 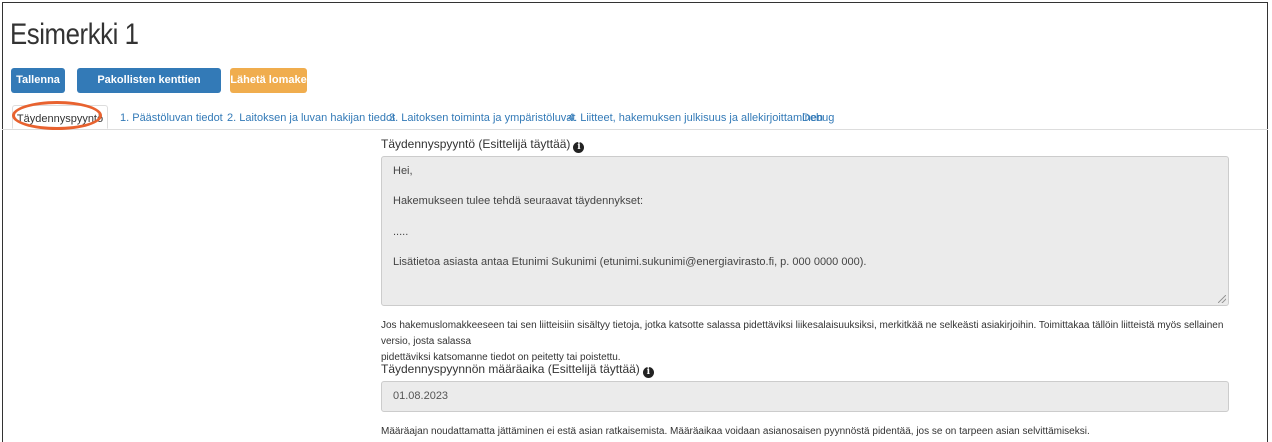 What do you see at coordinates (818, 117) in the screenshot?
I see `tab-debug: Debug` at bounding box center [818, 117].